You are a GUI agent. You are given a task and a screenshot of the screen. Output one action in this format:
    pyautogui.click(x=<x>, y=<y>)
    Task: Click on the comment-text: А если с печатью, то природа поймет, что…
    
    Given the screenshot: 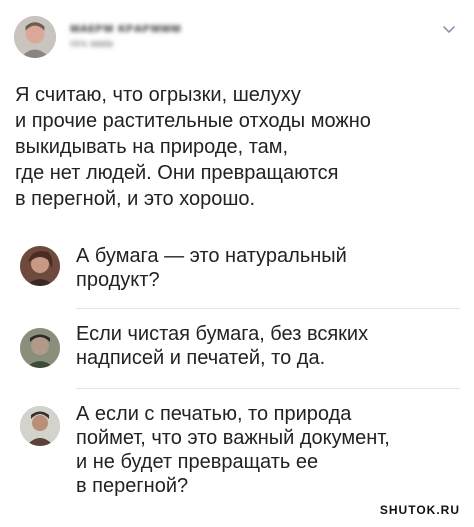 What is the action you would take?
    pyautogui.click(x=233, y=450)
    